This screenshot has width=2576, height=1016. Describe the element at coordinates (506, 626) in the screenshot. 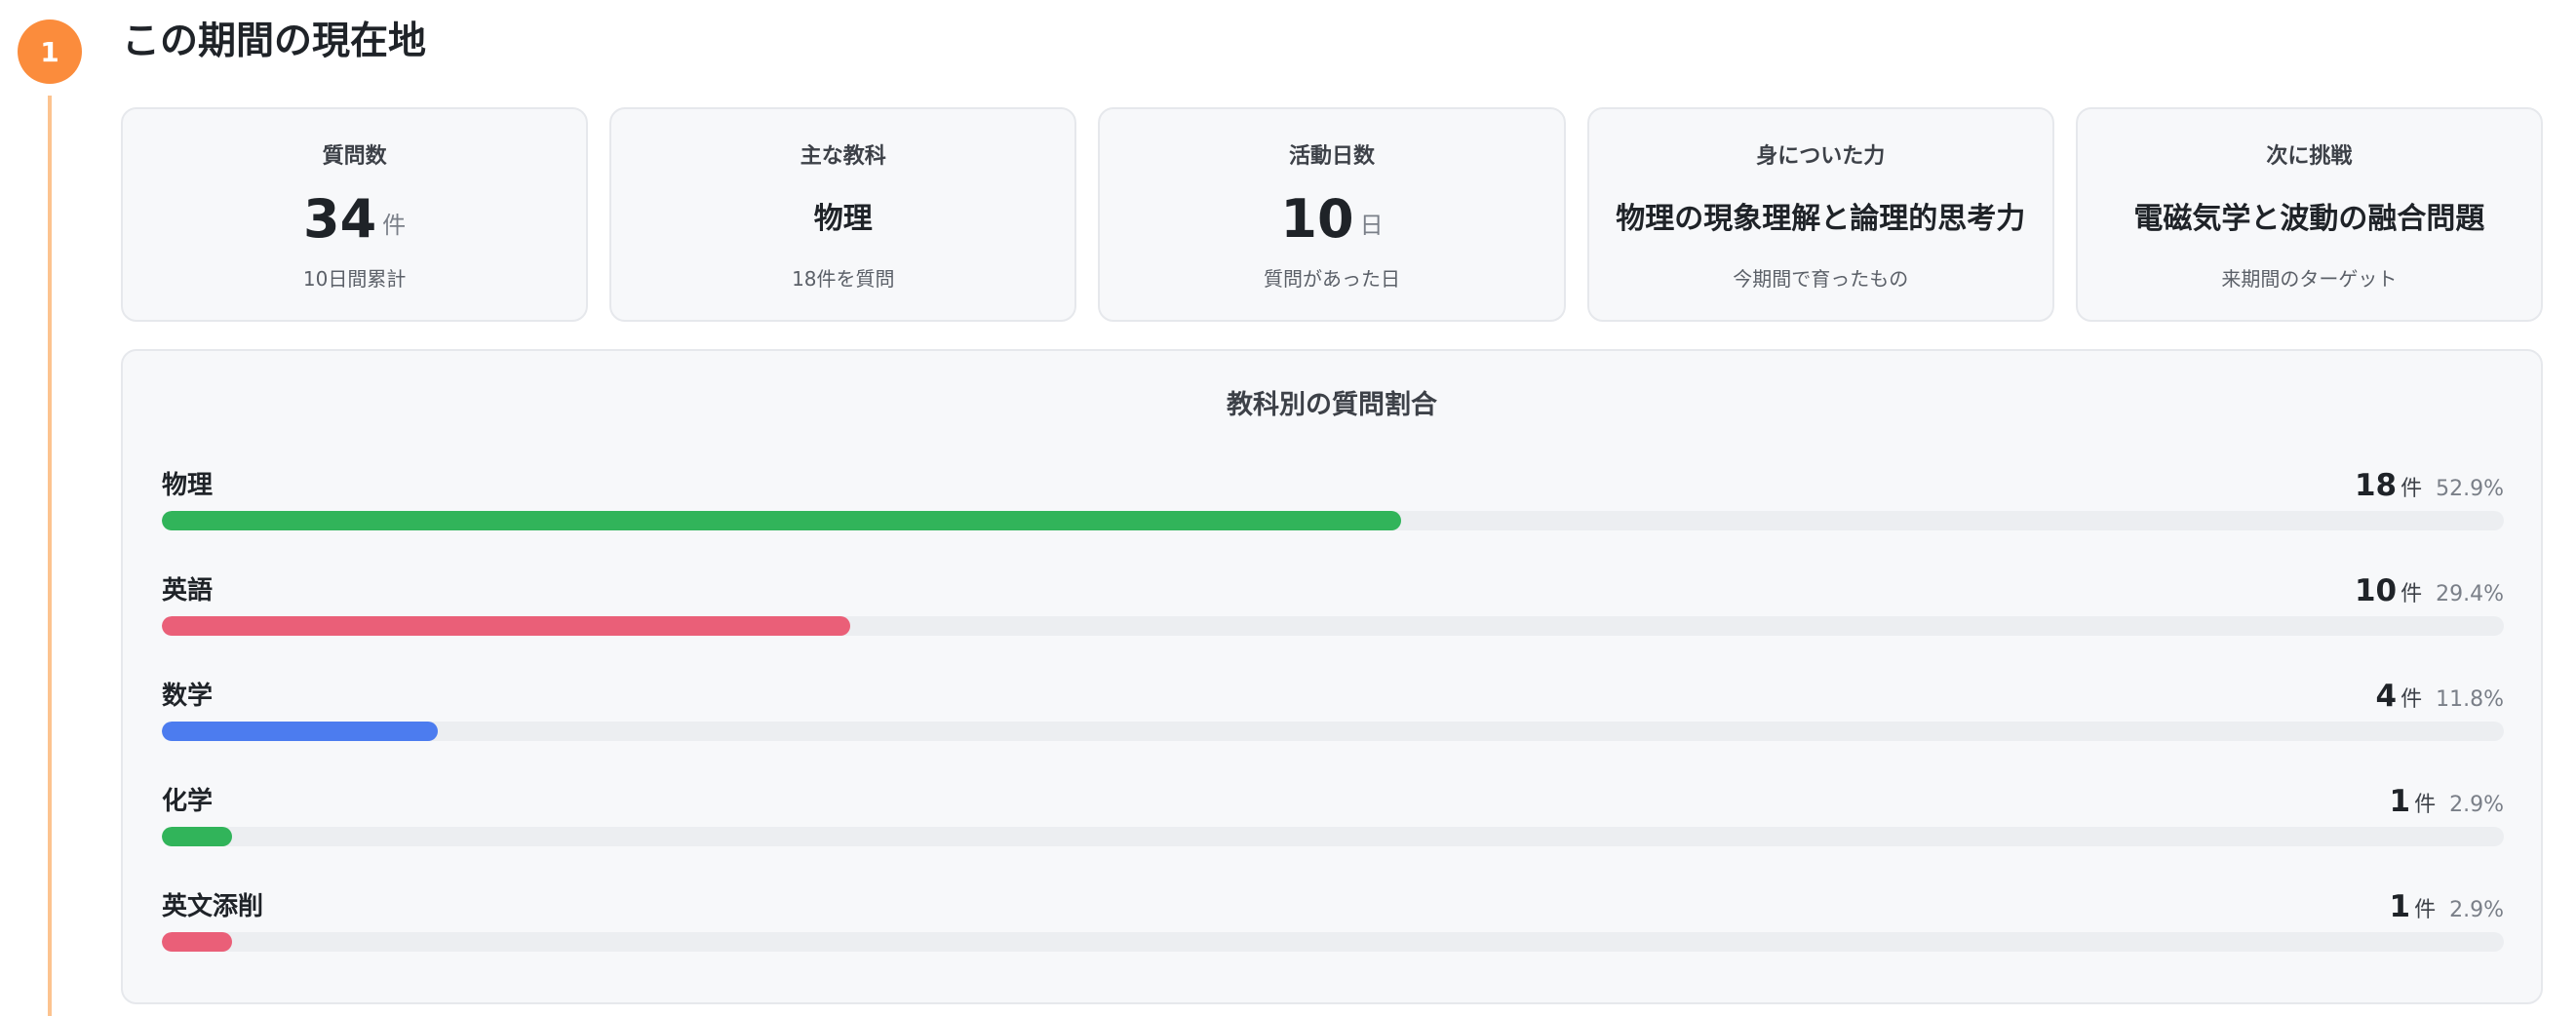

I see `bar-fill-english` at that location.